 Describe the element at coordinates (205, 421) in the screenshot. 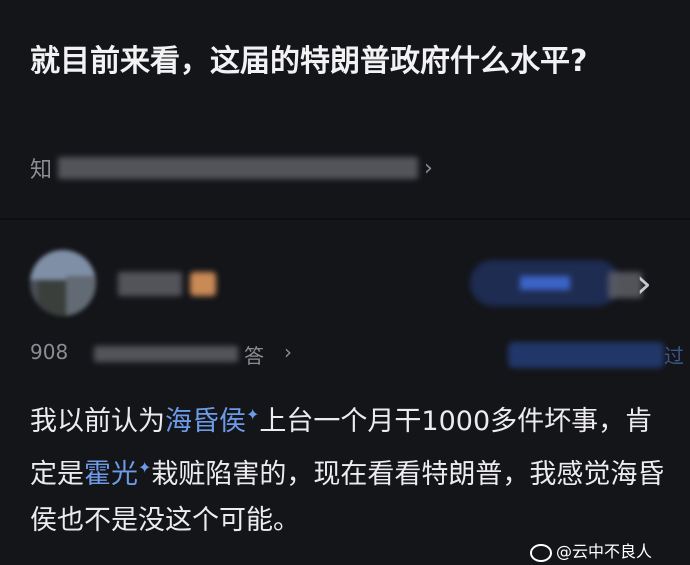

I see `keyword-link-haihunhou: 海昏侯` at that location.